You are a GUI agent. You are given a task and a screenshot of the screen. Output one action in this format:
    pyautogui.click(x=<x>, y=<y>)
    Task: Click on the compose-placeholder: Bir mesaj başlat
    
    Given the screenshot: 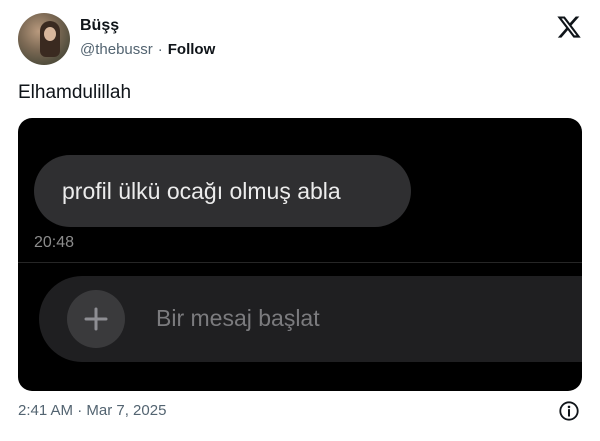 What is the action you would take?
    pyautogui.click(x=238, y=318)
    